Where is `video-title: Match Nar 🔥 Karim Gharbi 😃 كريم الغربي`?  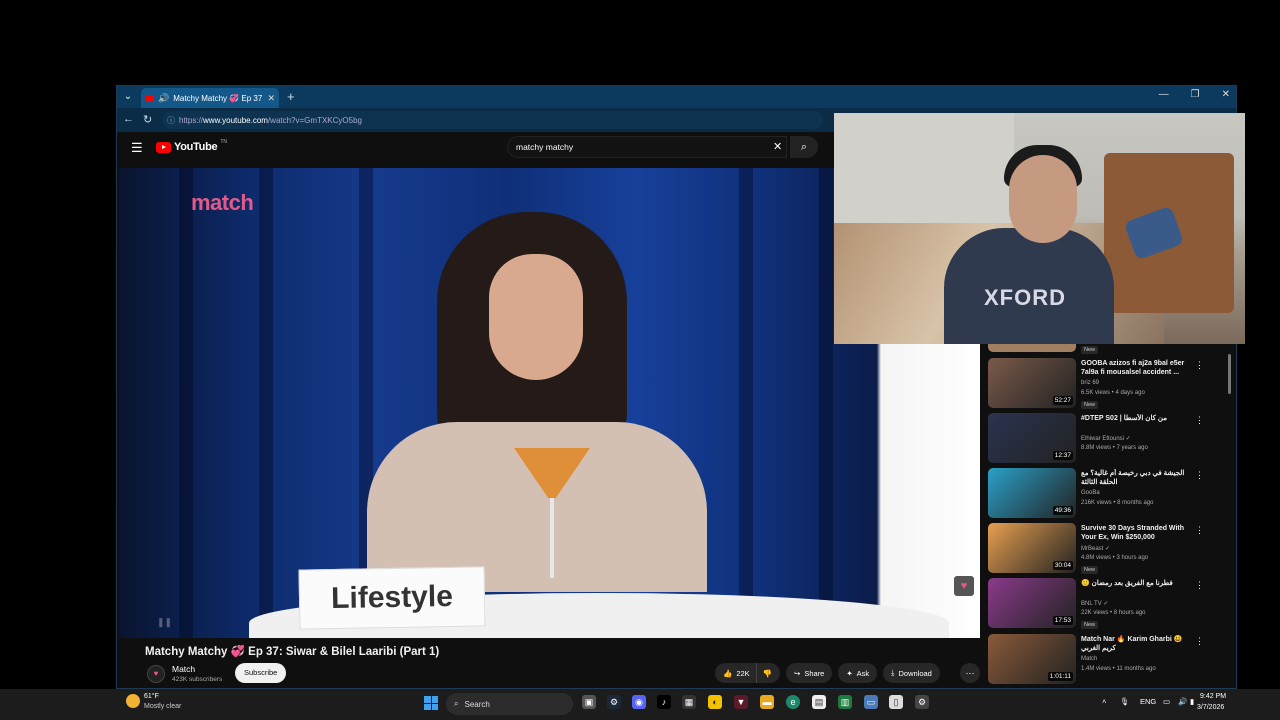
video-title: Match Nar 🔥 Karim Gharbi 😃 كريم الغربي is located at coordinates (1132, 644).